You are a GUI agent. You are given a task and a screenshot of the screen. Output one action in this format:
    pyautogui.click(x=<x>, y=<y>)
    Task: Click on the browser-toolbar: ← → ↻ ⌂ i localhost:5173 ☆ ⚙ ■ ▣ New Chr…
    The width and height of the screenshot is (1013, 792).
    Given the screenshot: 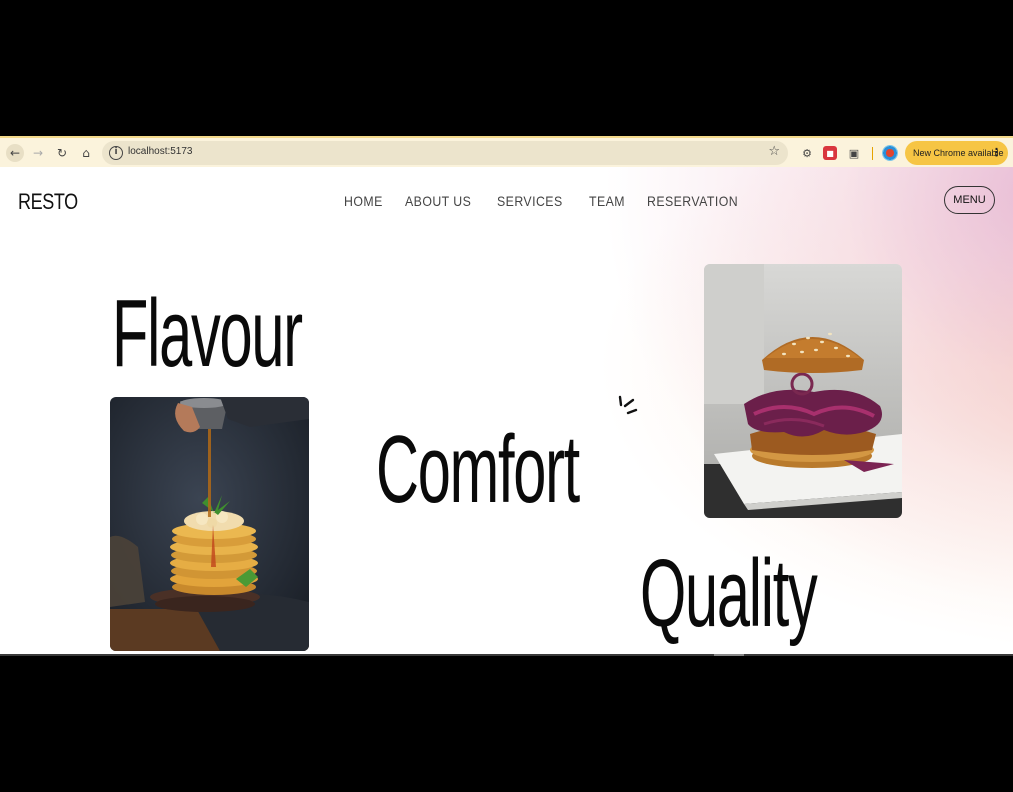 What is the action you would take?
    pyautogui.click(x=506, y=151)
    